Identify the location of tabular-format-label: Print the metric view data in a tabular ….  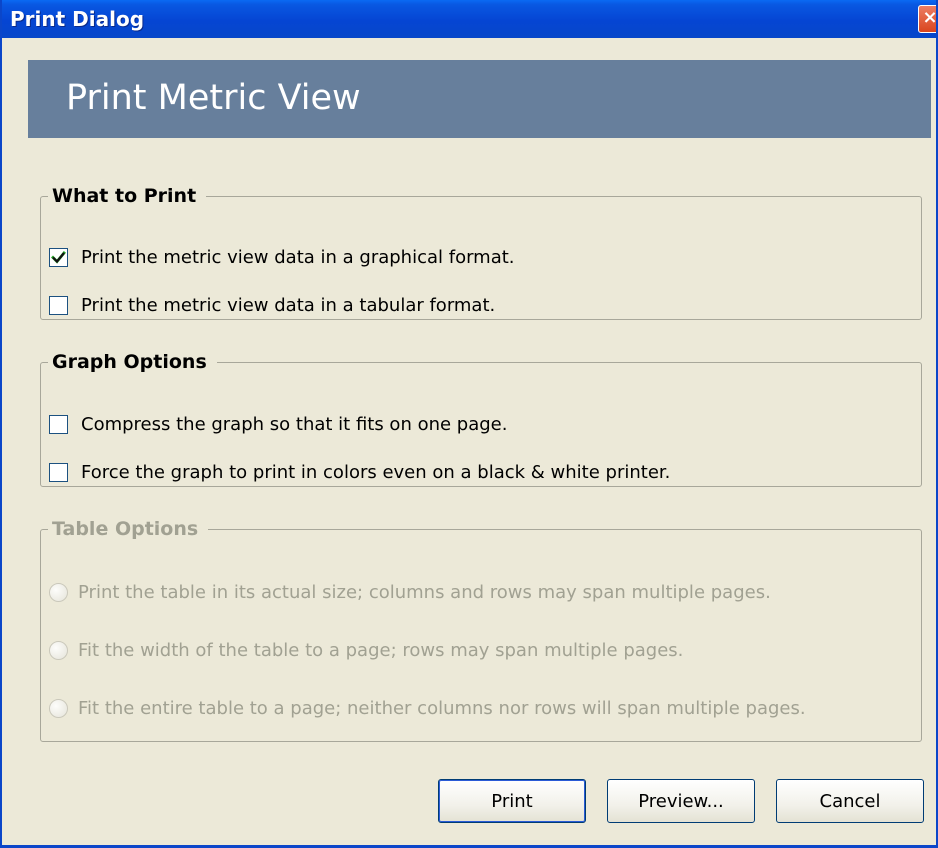
(288, 305).